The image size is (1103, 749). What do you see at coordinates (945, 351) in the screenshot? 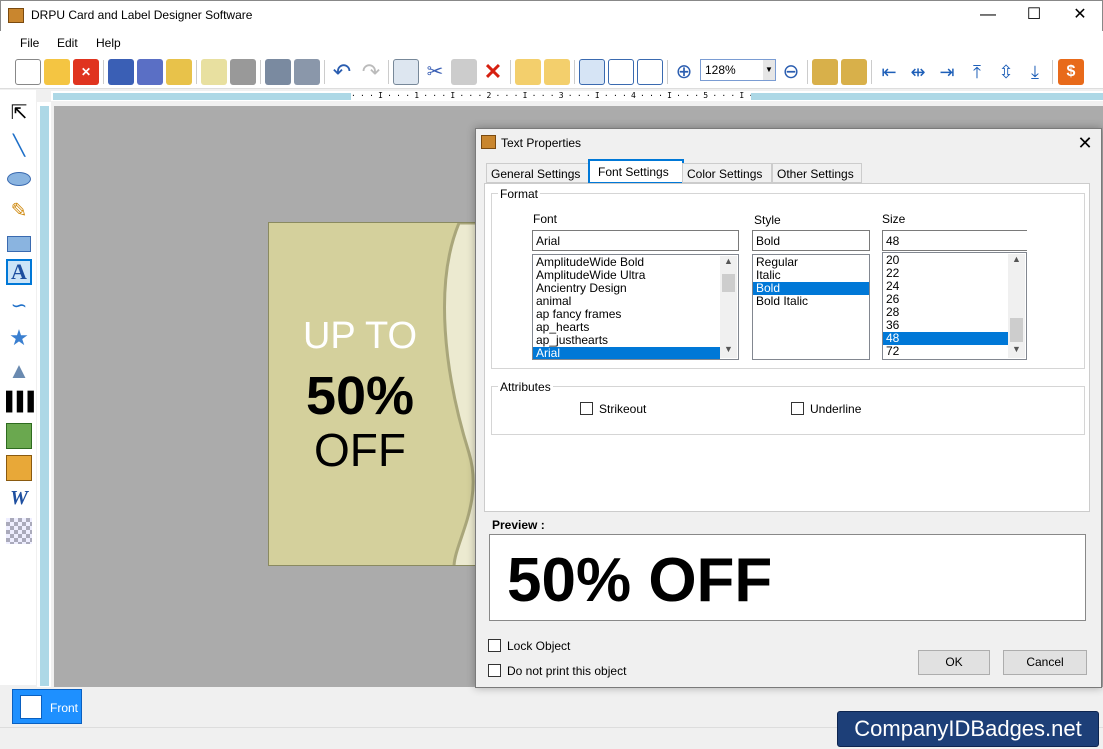
I see `list-item: 72` at bounding box center [945, 351].